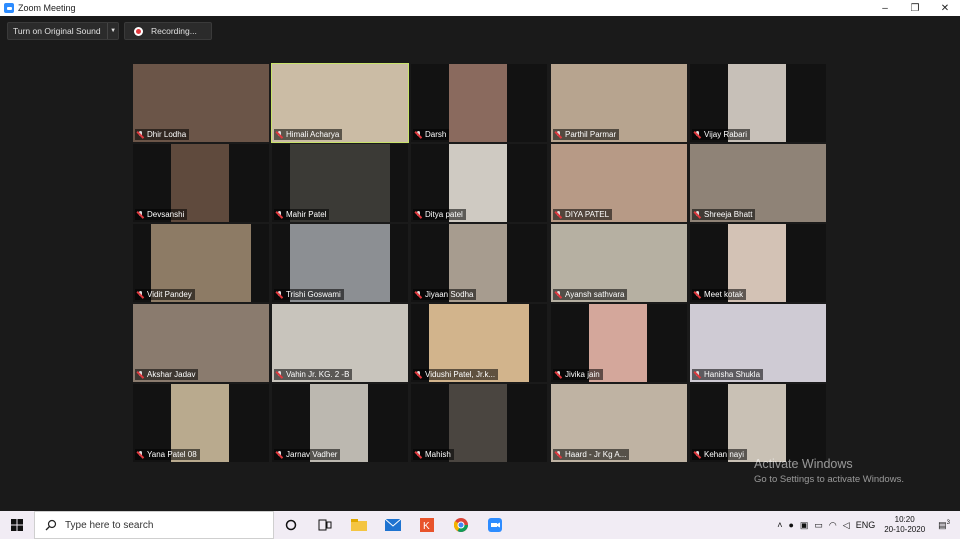  What do you see at coordinates (302, 214) in the screenshot?
I see `participant-name-label: Mahir Patel` at bounding box center [302, 214].